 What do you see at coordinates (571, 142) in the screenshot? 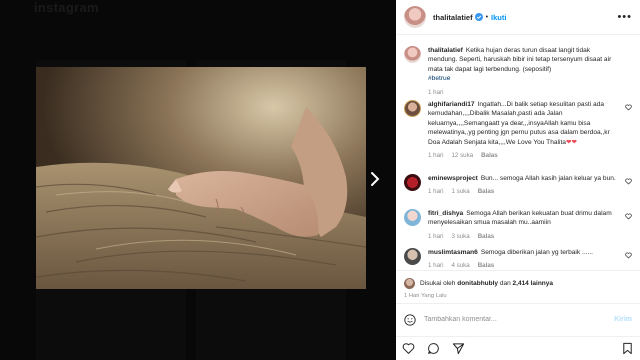
I see `heart-emoji: ❤❤` at bounding box center [571, 142].